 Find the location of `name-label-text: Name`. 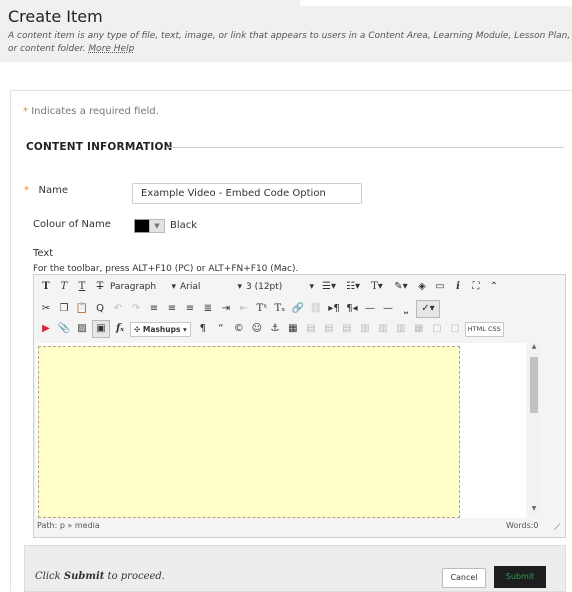

name-label-text: Name is located at coordinates (53, 190).